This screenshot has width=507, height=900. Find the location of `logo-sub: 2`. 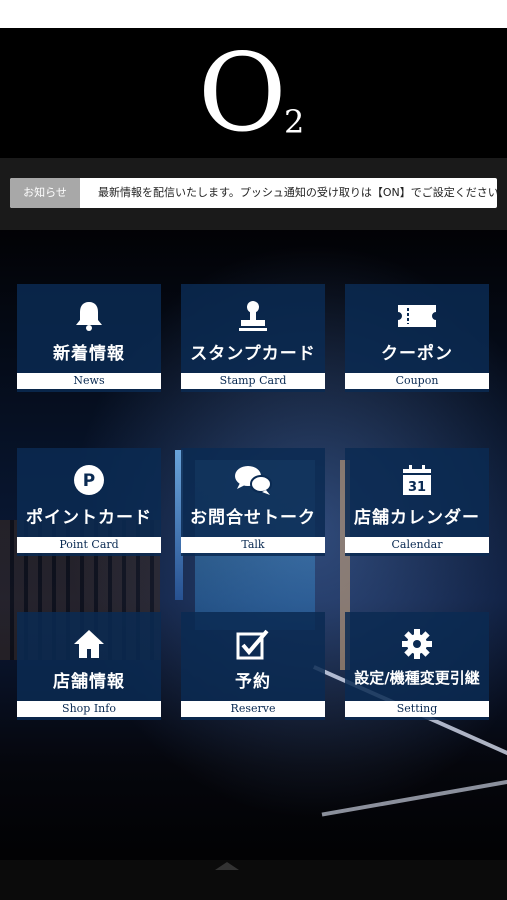

logo-sub: 2 is located at coordinates (294, 122).